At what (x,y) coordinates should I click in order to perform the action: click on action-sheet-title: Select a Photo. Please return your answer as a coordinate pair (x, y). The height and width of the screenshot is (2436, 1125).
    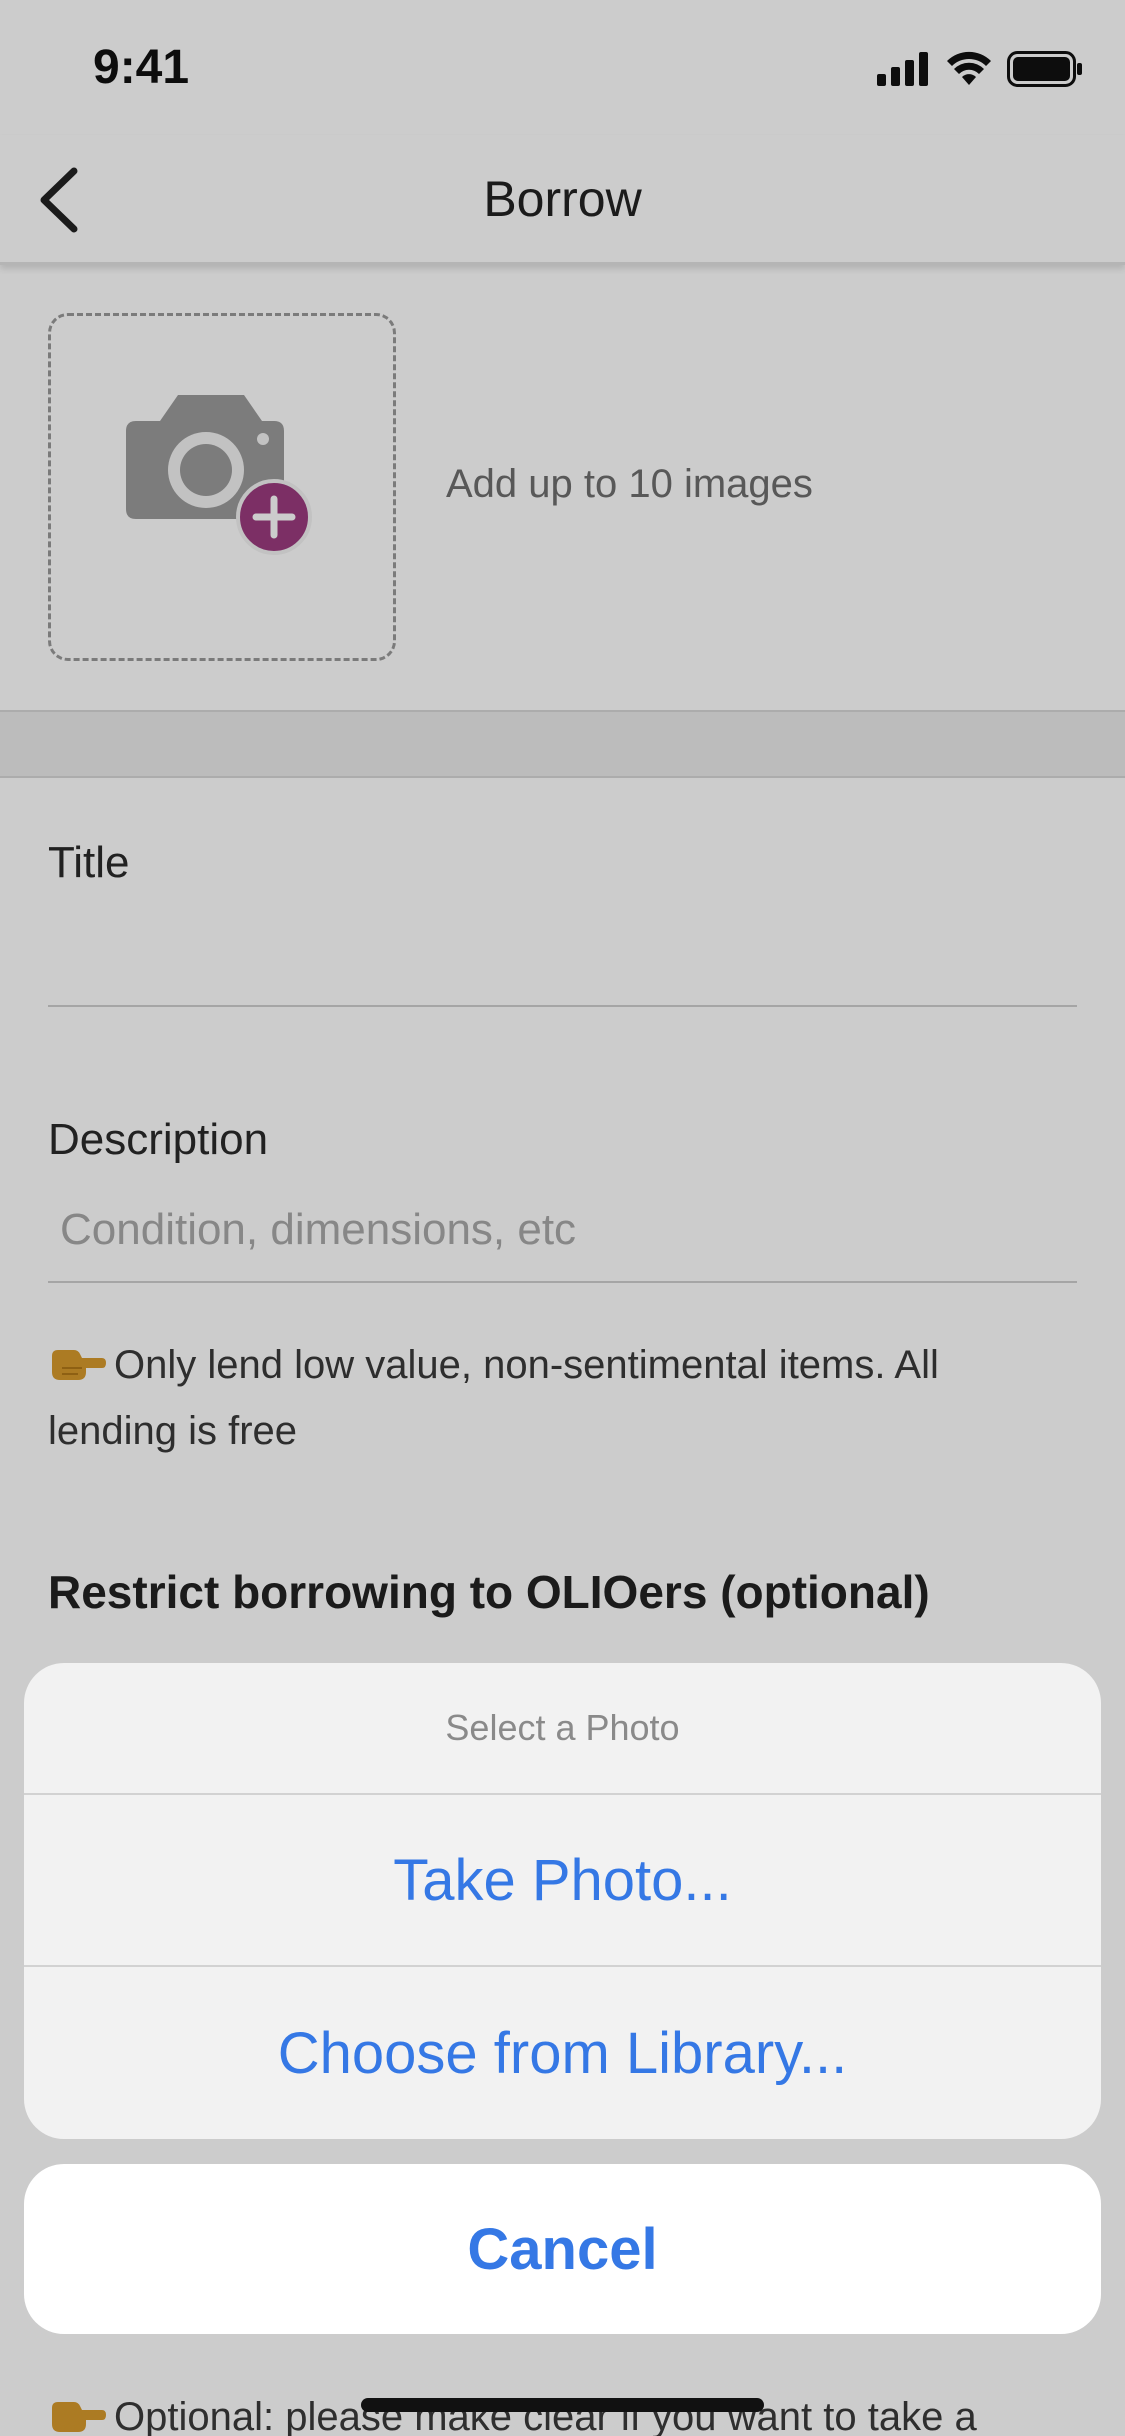
    Looking at the image, I should click on (562, 1729).